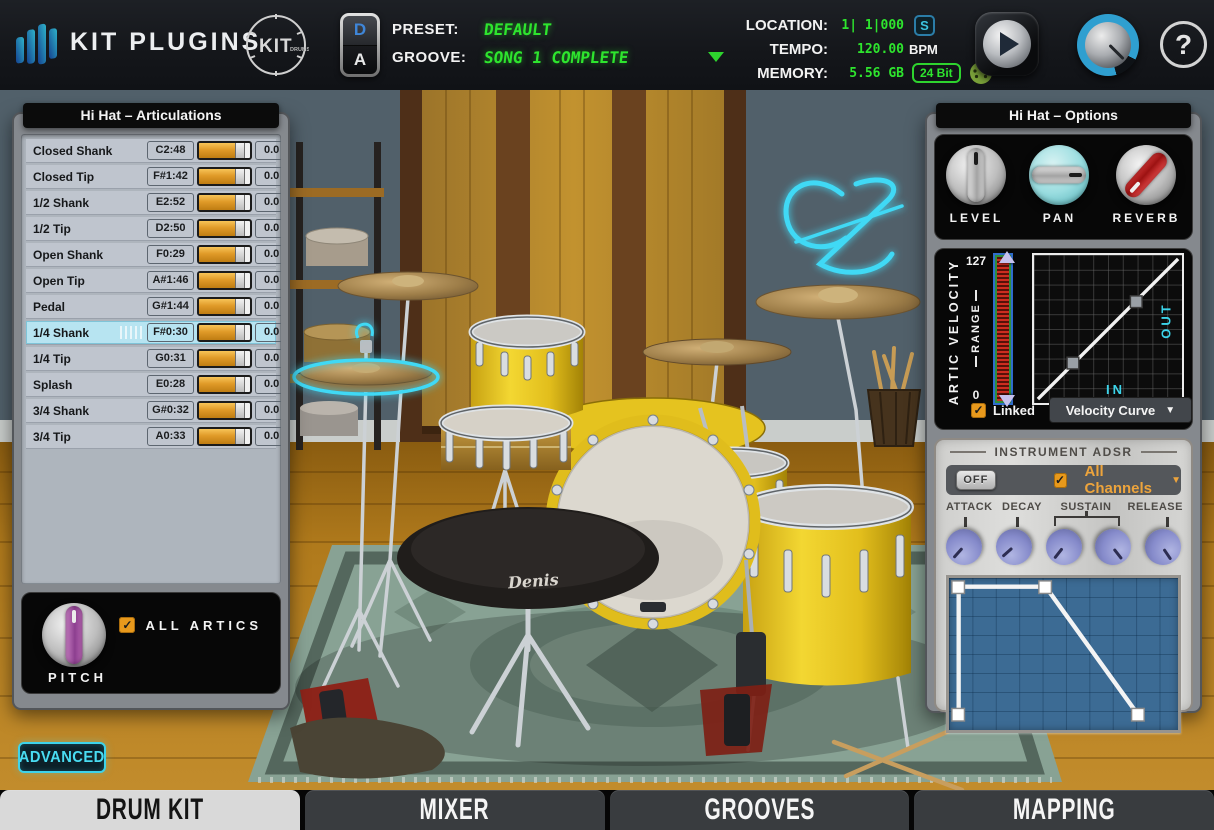  What do you see at coordinates (360, 31) in the screenshot?
I see `toggle-d-label: D` at bounding box center [360, 31].